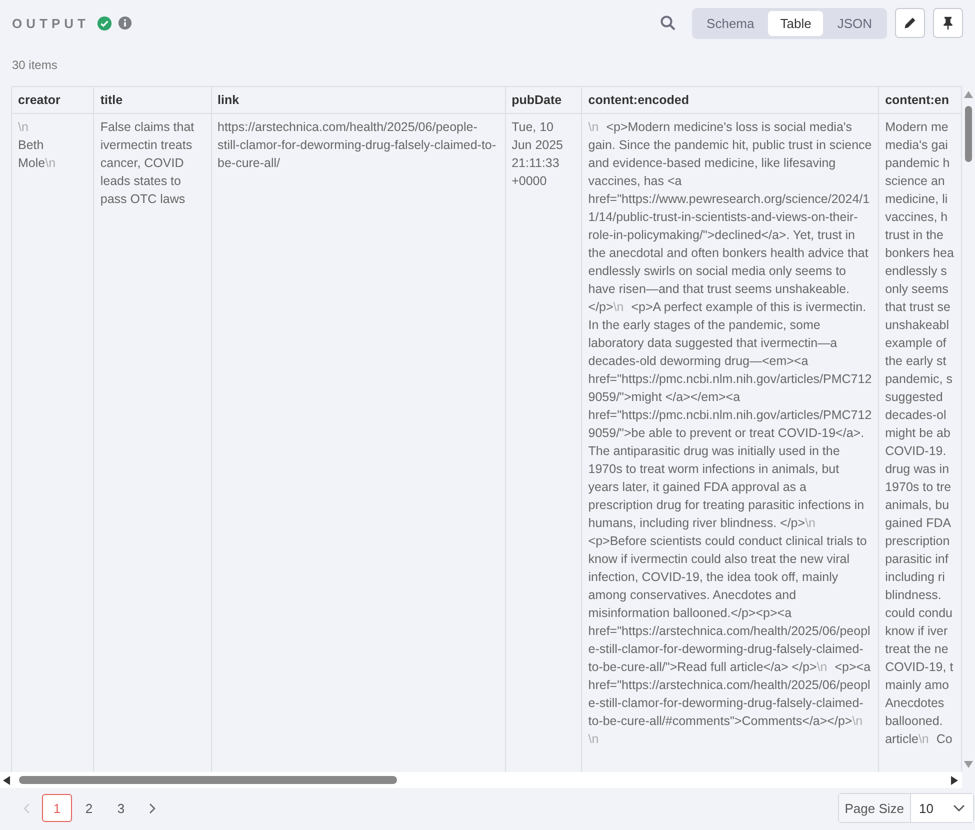 This screenshot has height=830, width=975. What do you see at coordinates (916, 451) in the screenshot?
I see `cell-text-line: COVID-19.` at bounding box center [916, 451].